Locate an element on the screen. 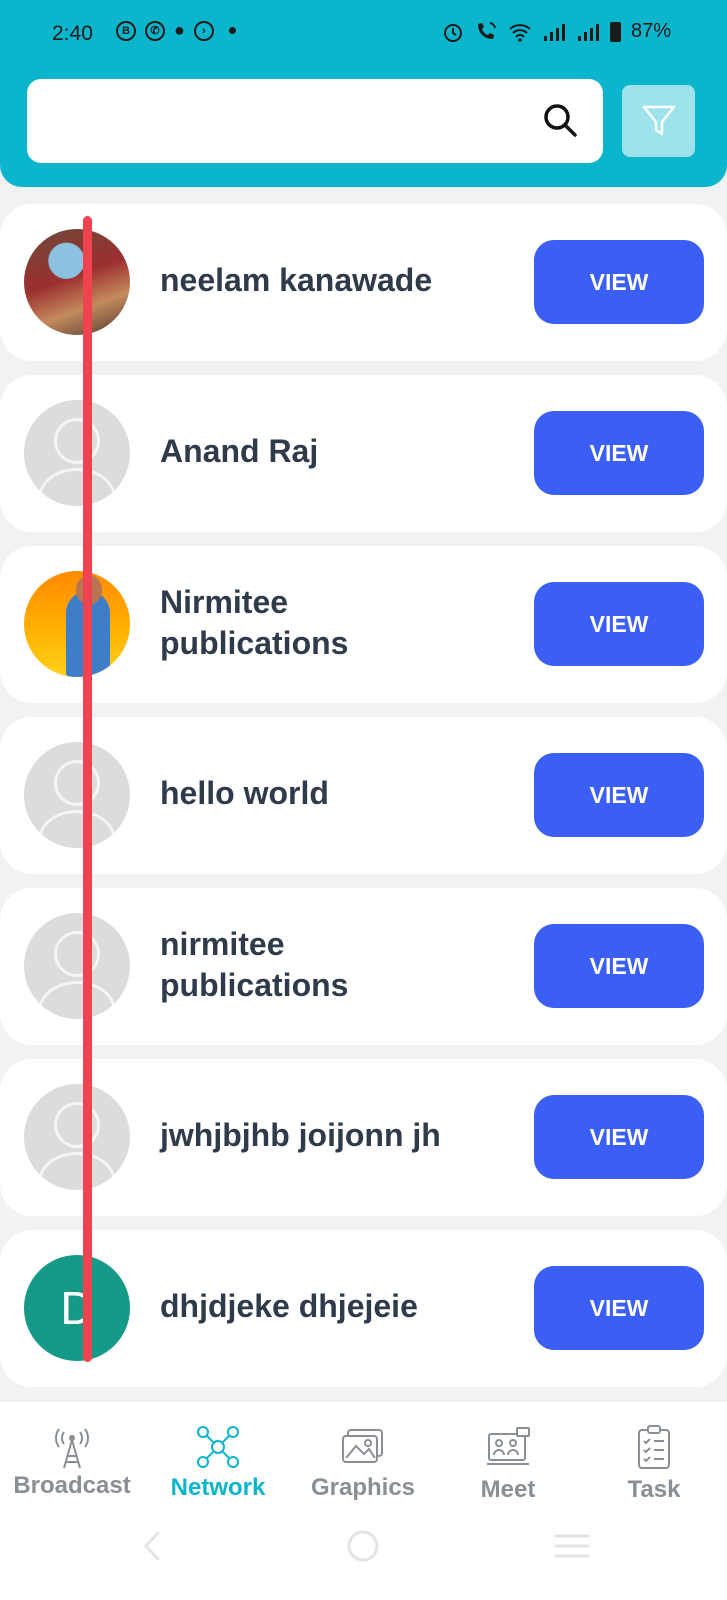 This screenshot has width=727, height=1600. battery-icon is located at coordinates (615, 31).